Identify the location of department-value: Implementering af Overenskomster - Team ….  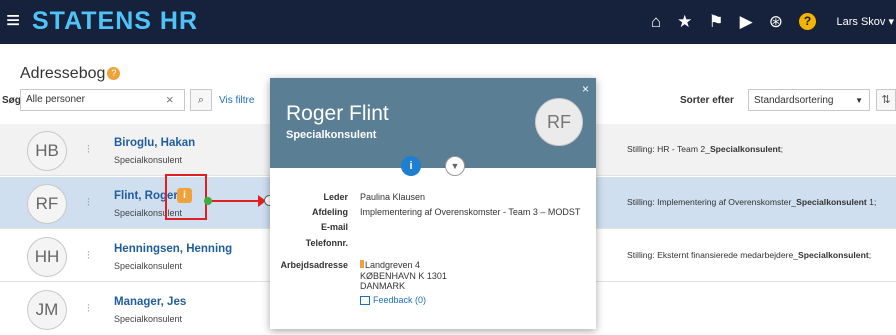
(470, 212).